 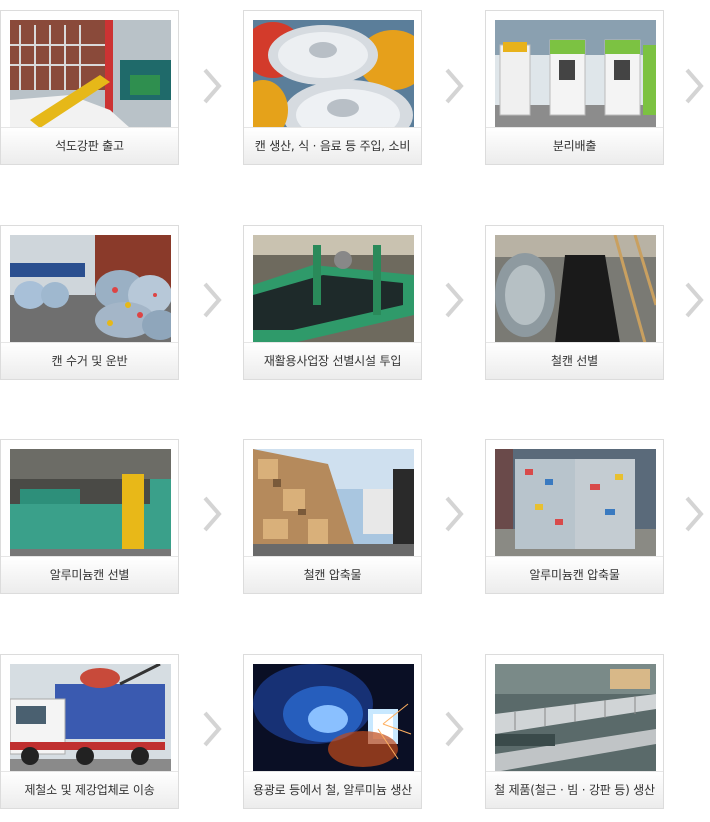 I want to click on step-label: 철캔 압축물, so click(x=332, y=574).